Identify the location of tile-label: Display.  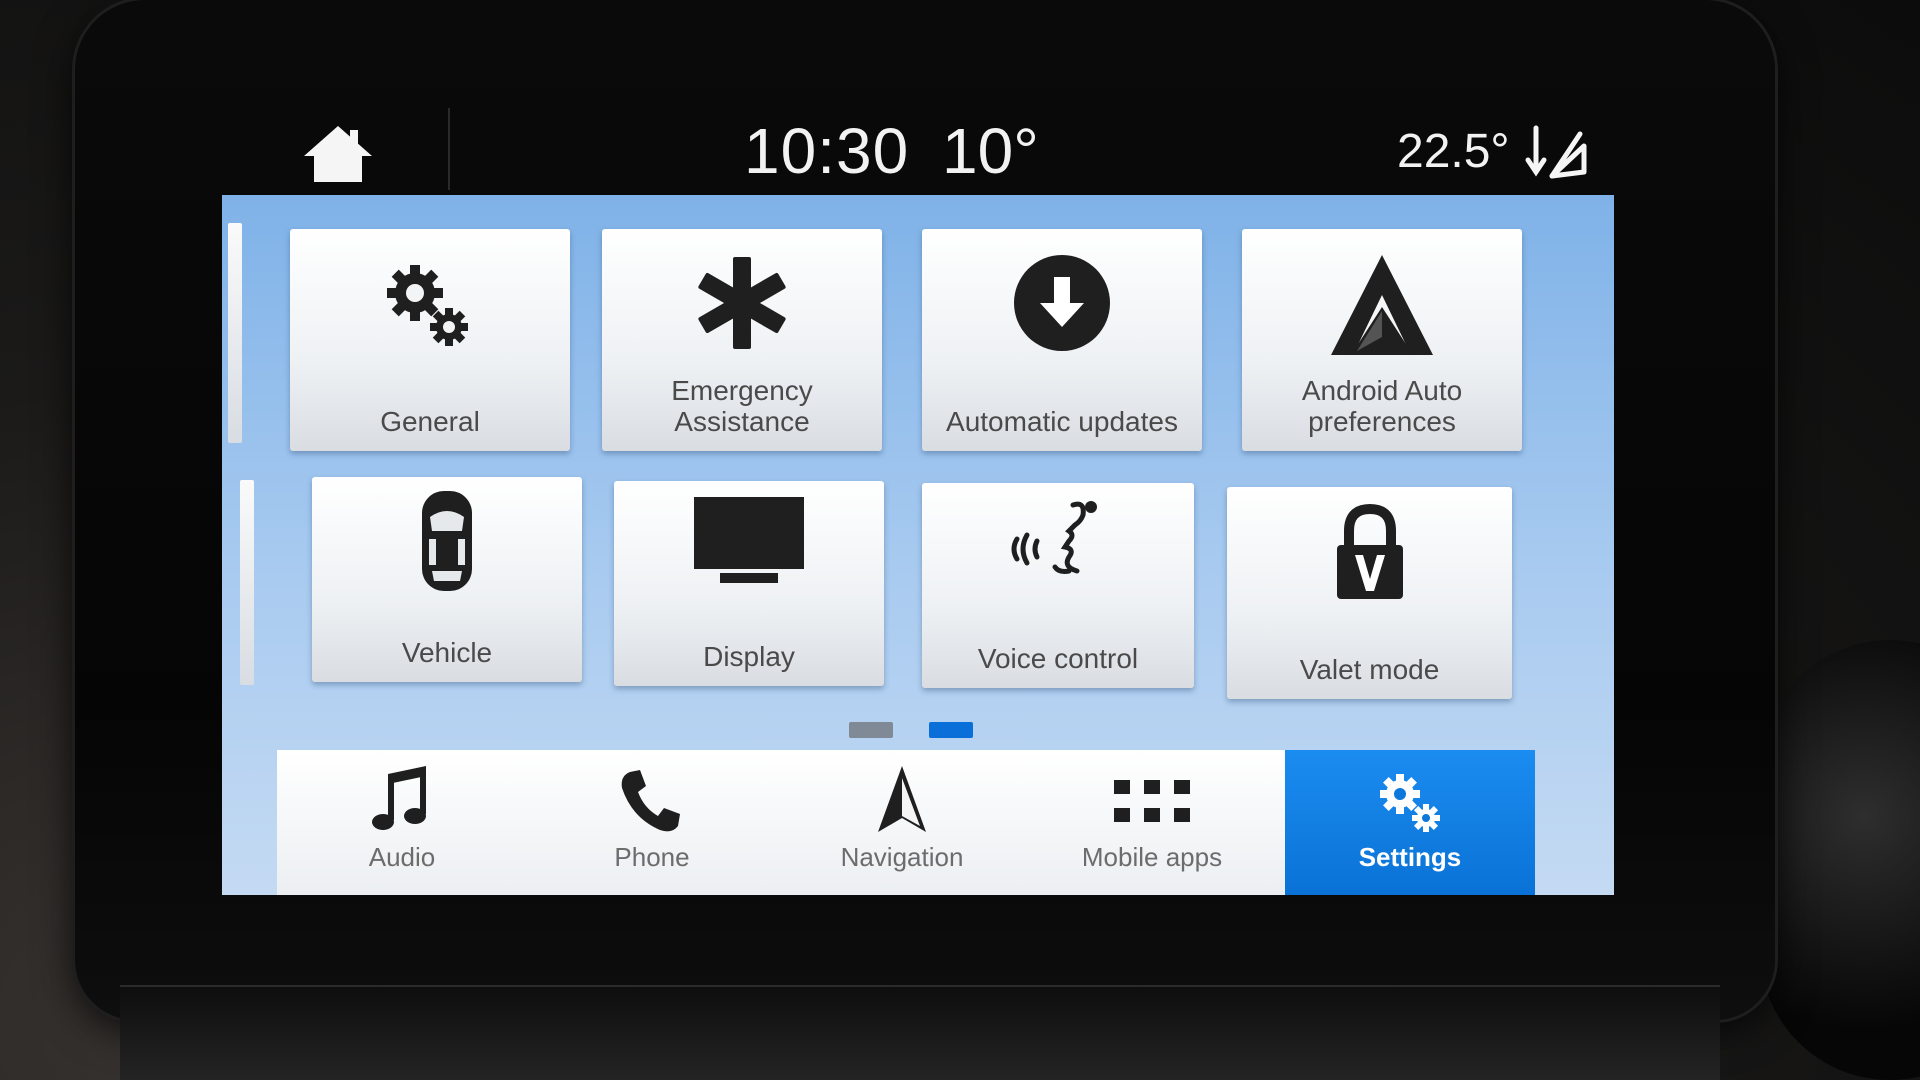
(749, 656).